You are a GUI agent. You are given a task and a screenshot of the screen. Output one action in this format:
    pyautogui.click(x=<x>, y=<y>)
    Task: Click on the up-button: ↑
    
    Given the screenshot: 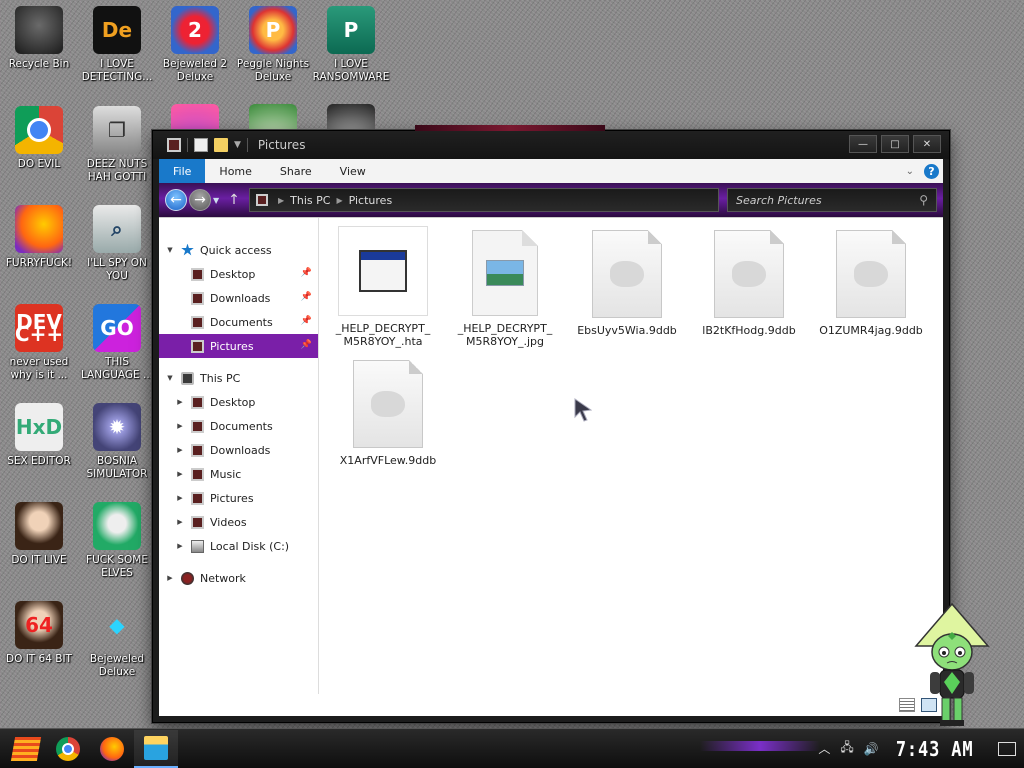 What is the action you would take?
    pyautogui.click(x=234, y=200)
    